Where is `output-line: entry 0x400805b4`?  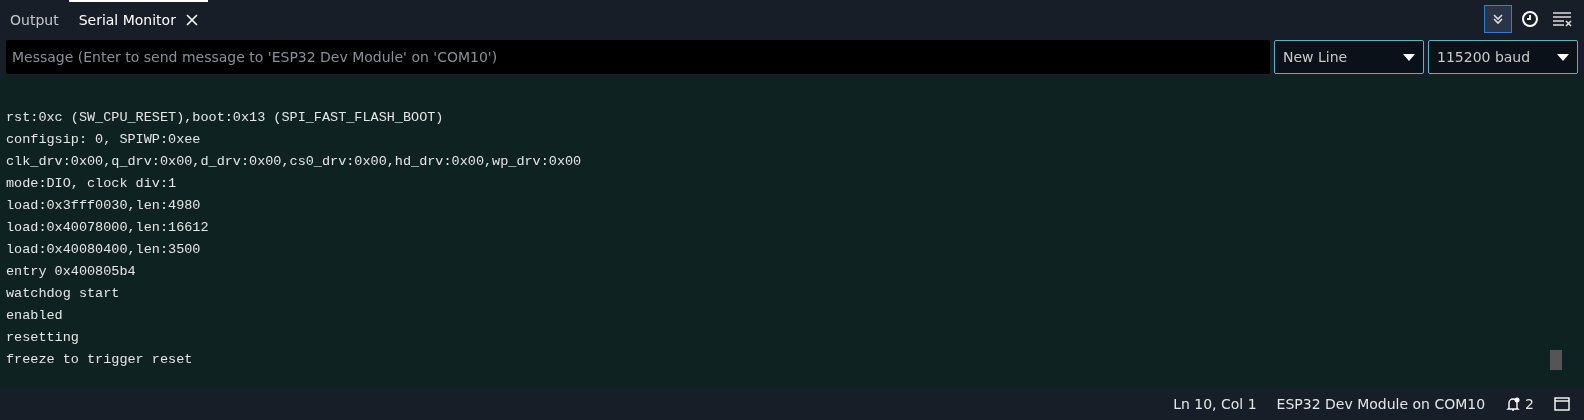 output-line: entry 0x400805b4 is located at coordinates (71, 272).